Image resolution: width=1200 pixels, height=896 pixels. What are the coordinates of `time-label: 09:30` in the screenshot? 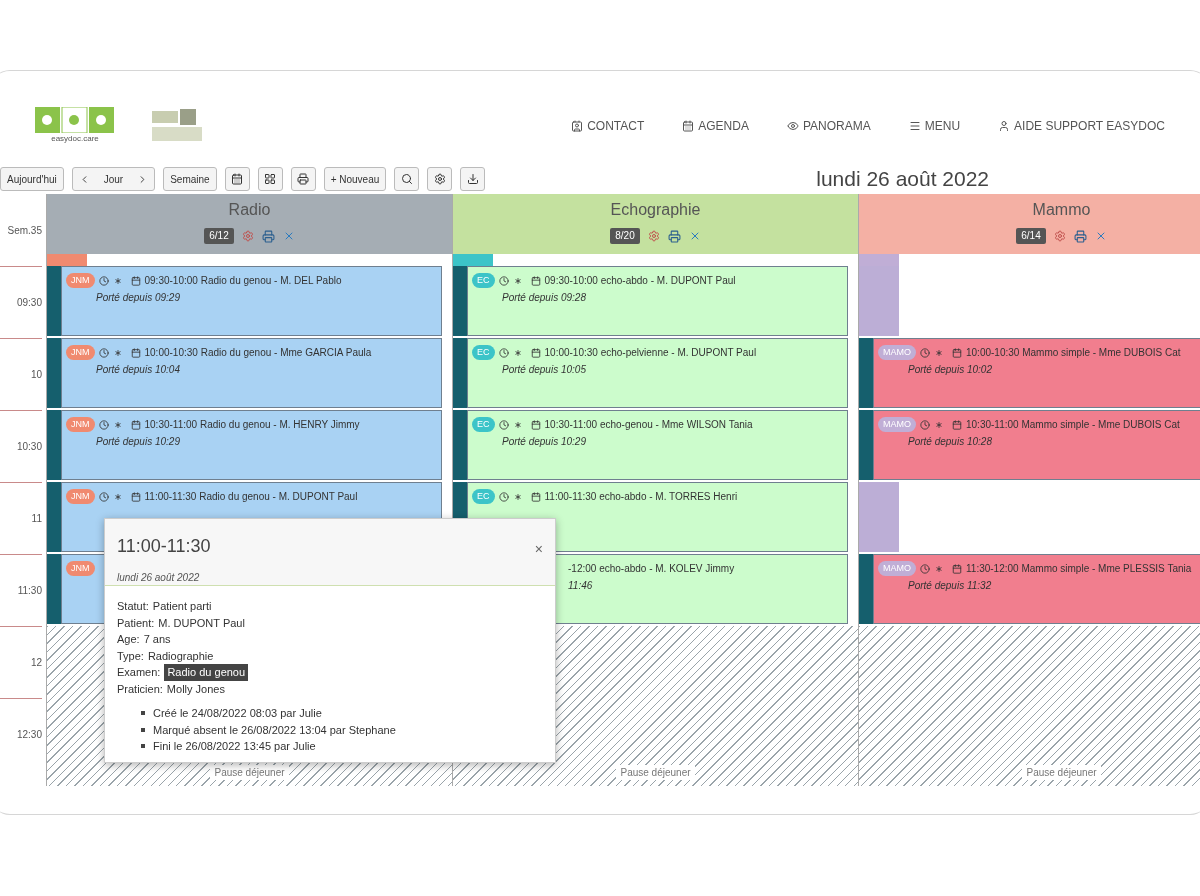 It's located at (29, 303).